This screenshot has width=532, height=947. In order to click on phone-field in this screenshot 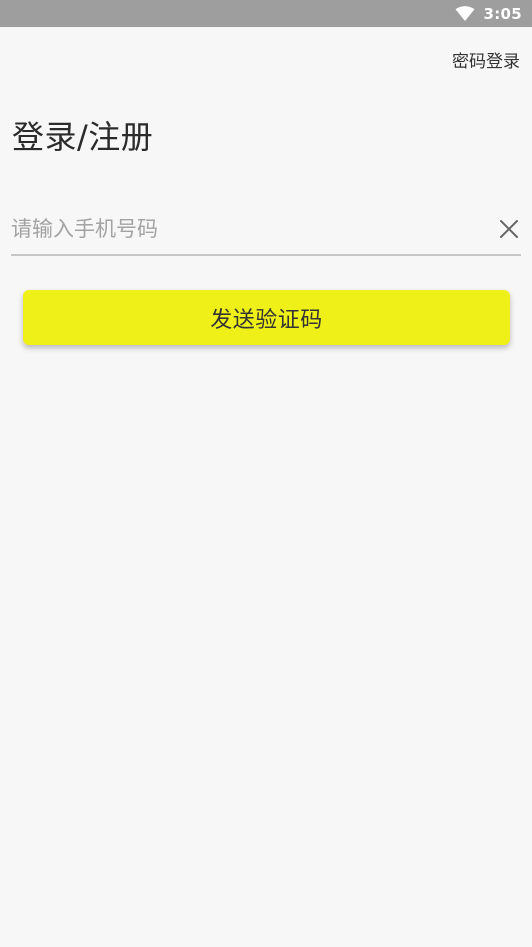, I will do `click(266, 230)`.